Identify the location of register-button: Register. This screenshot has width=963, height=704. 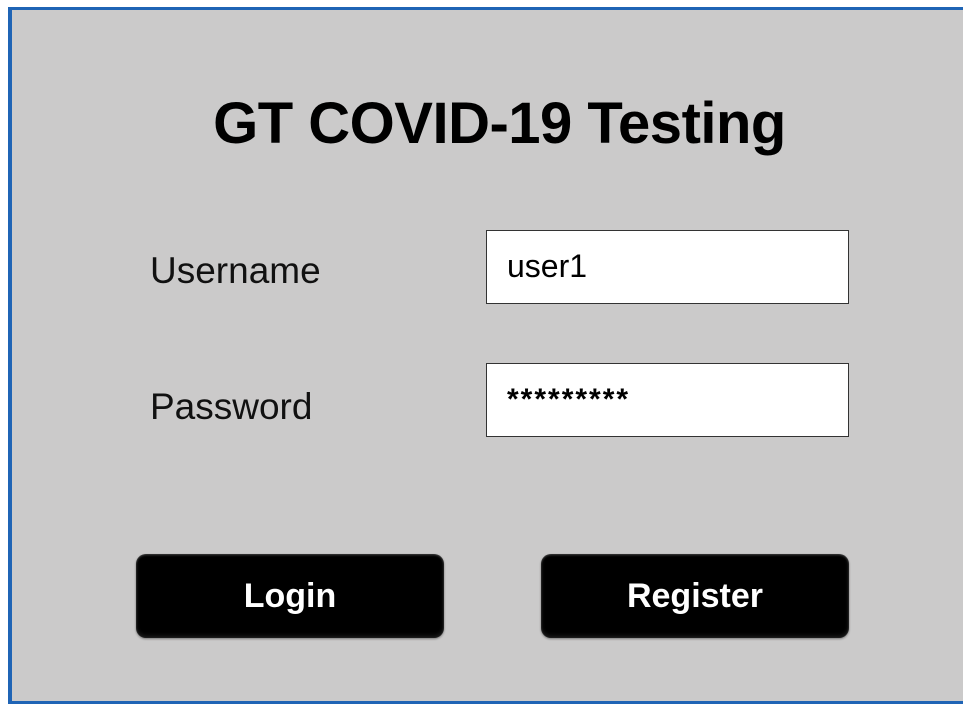
(695, 596).